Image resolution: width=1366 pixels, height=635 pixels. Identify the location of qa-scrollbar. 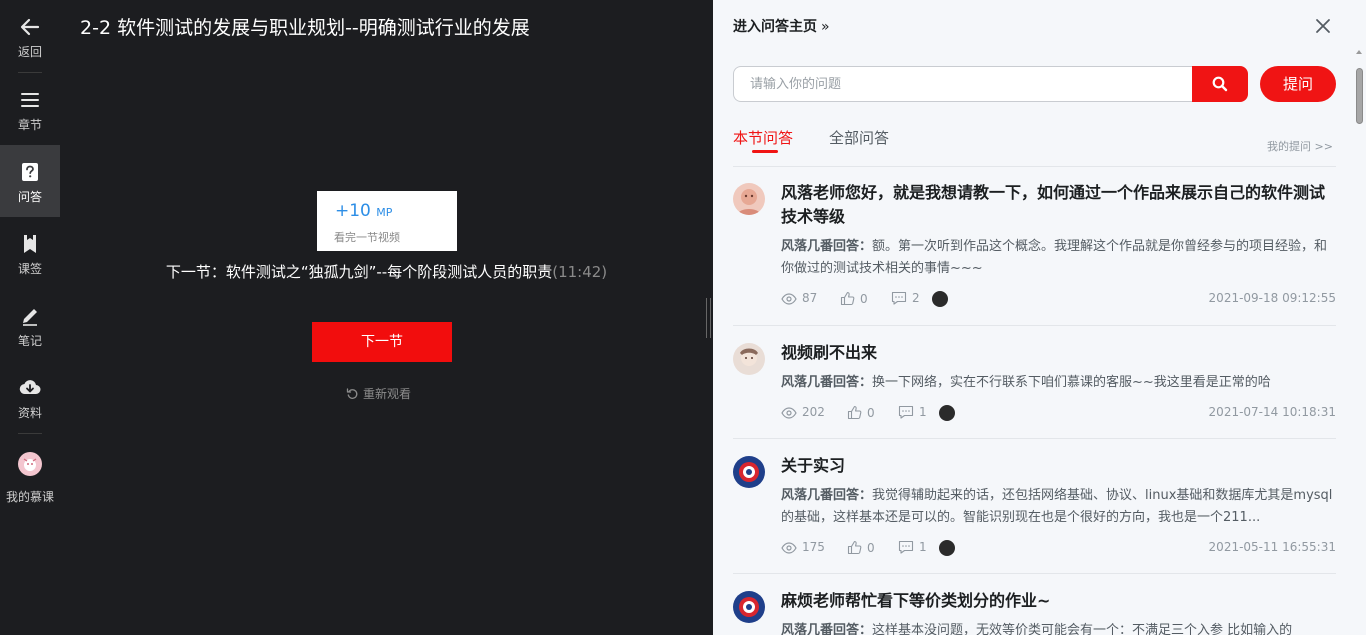
(1359, 340).